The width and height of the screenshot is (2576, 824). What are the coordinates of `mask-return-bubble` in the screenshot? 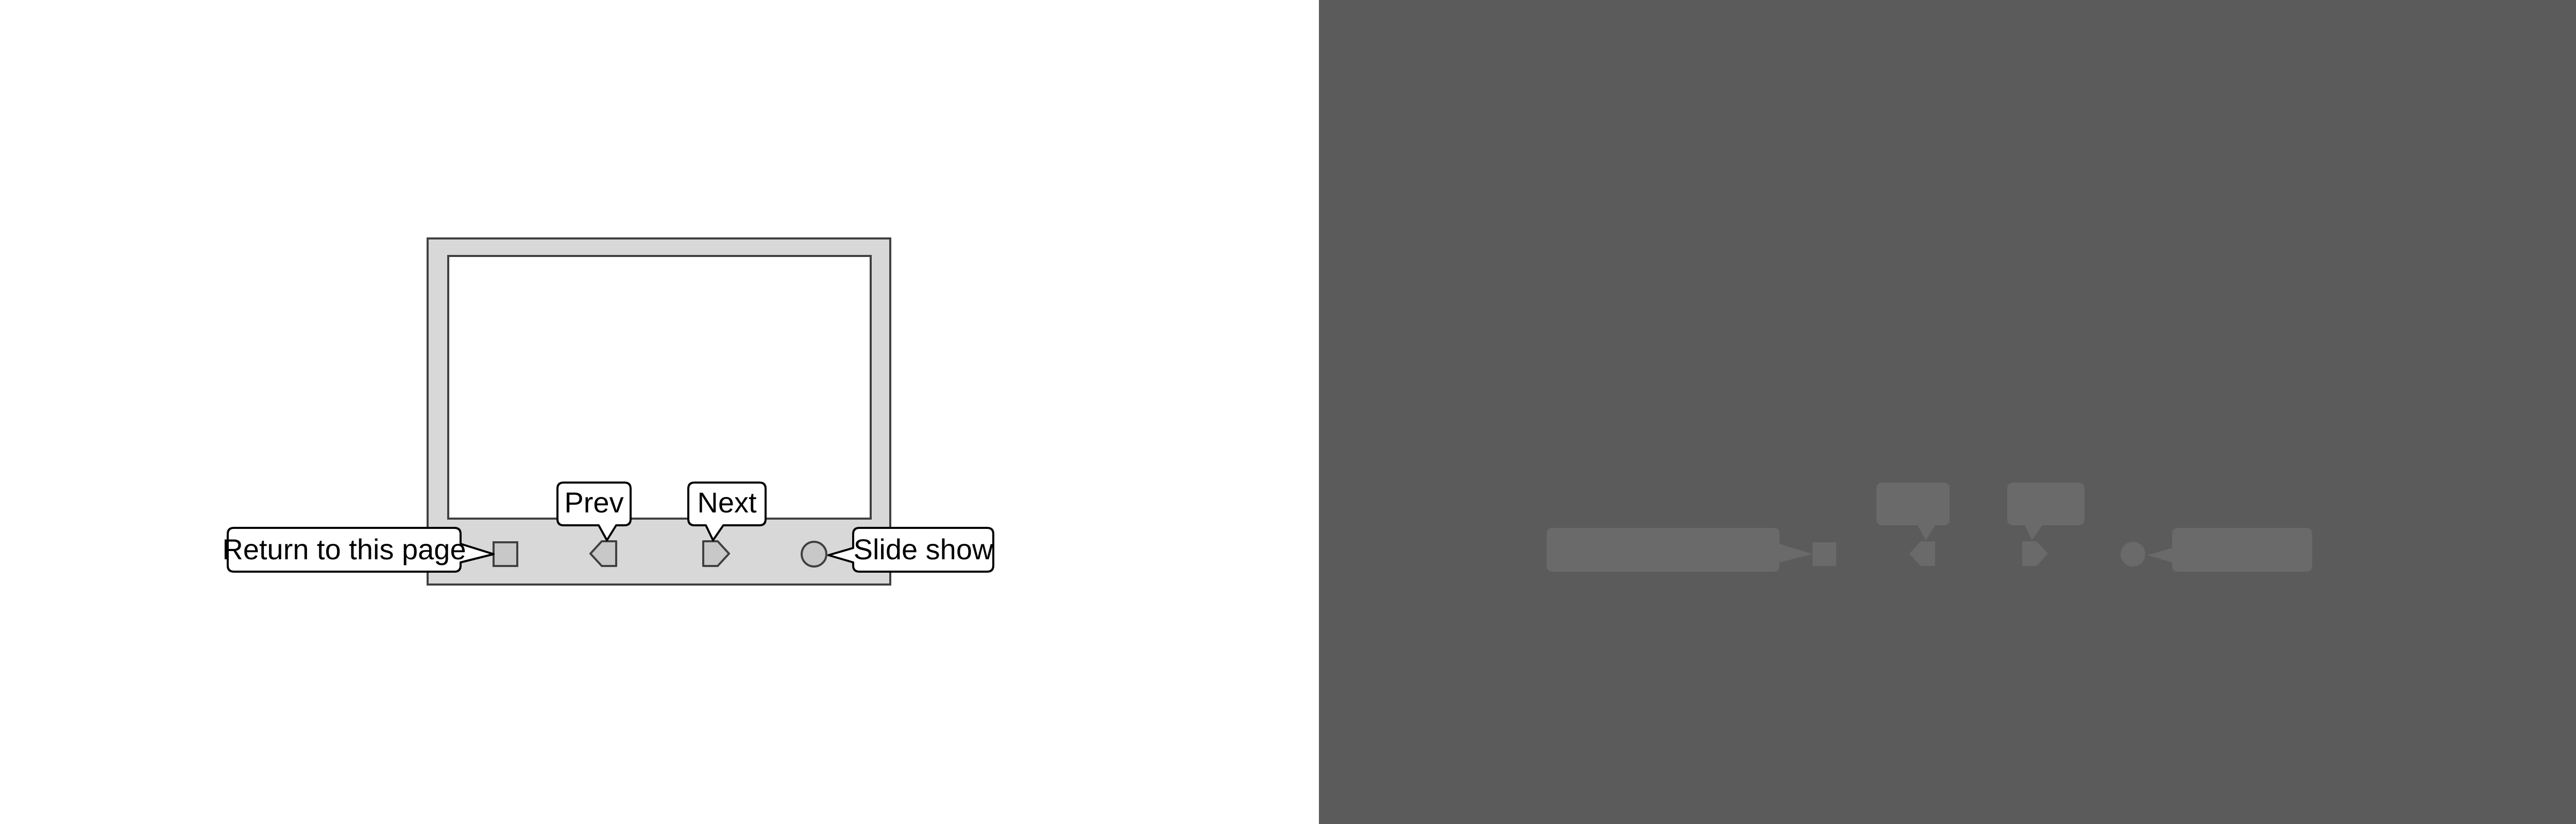 It's located at (1679, 550).